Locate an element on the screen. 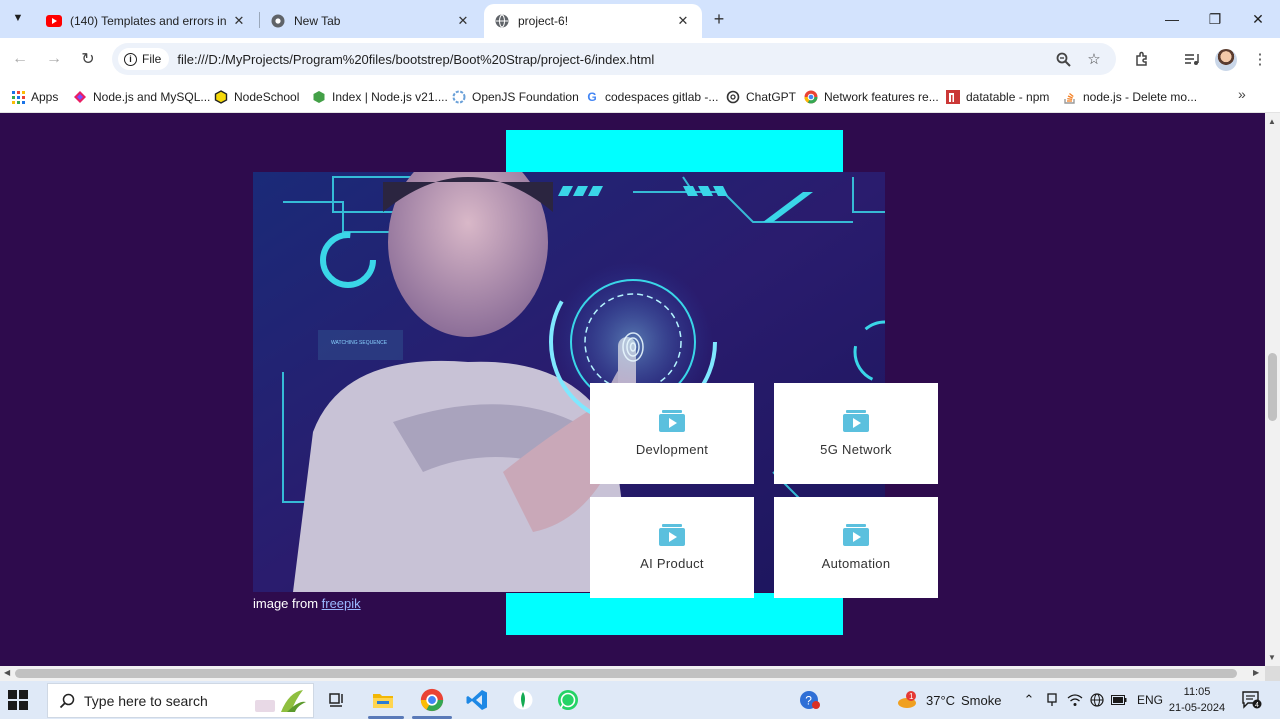 The image size is (1280, 719). restore-button: ❐ is located at coordinates (1215, 19).